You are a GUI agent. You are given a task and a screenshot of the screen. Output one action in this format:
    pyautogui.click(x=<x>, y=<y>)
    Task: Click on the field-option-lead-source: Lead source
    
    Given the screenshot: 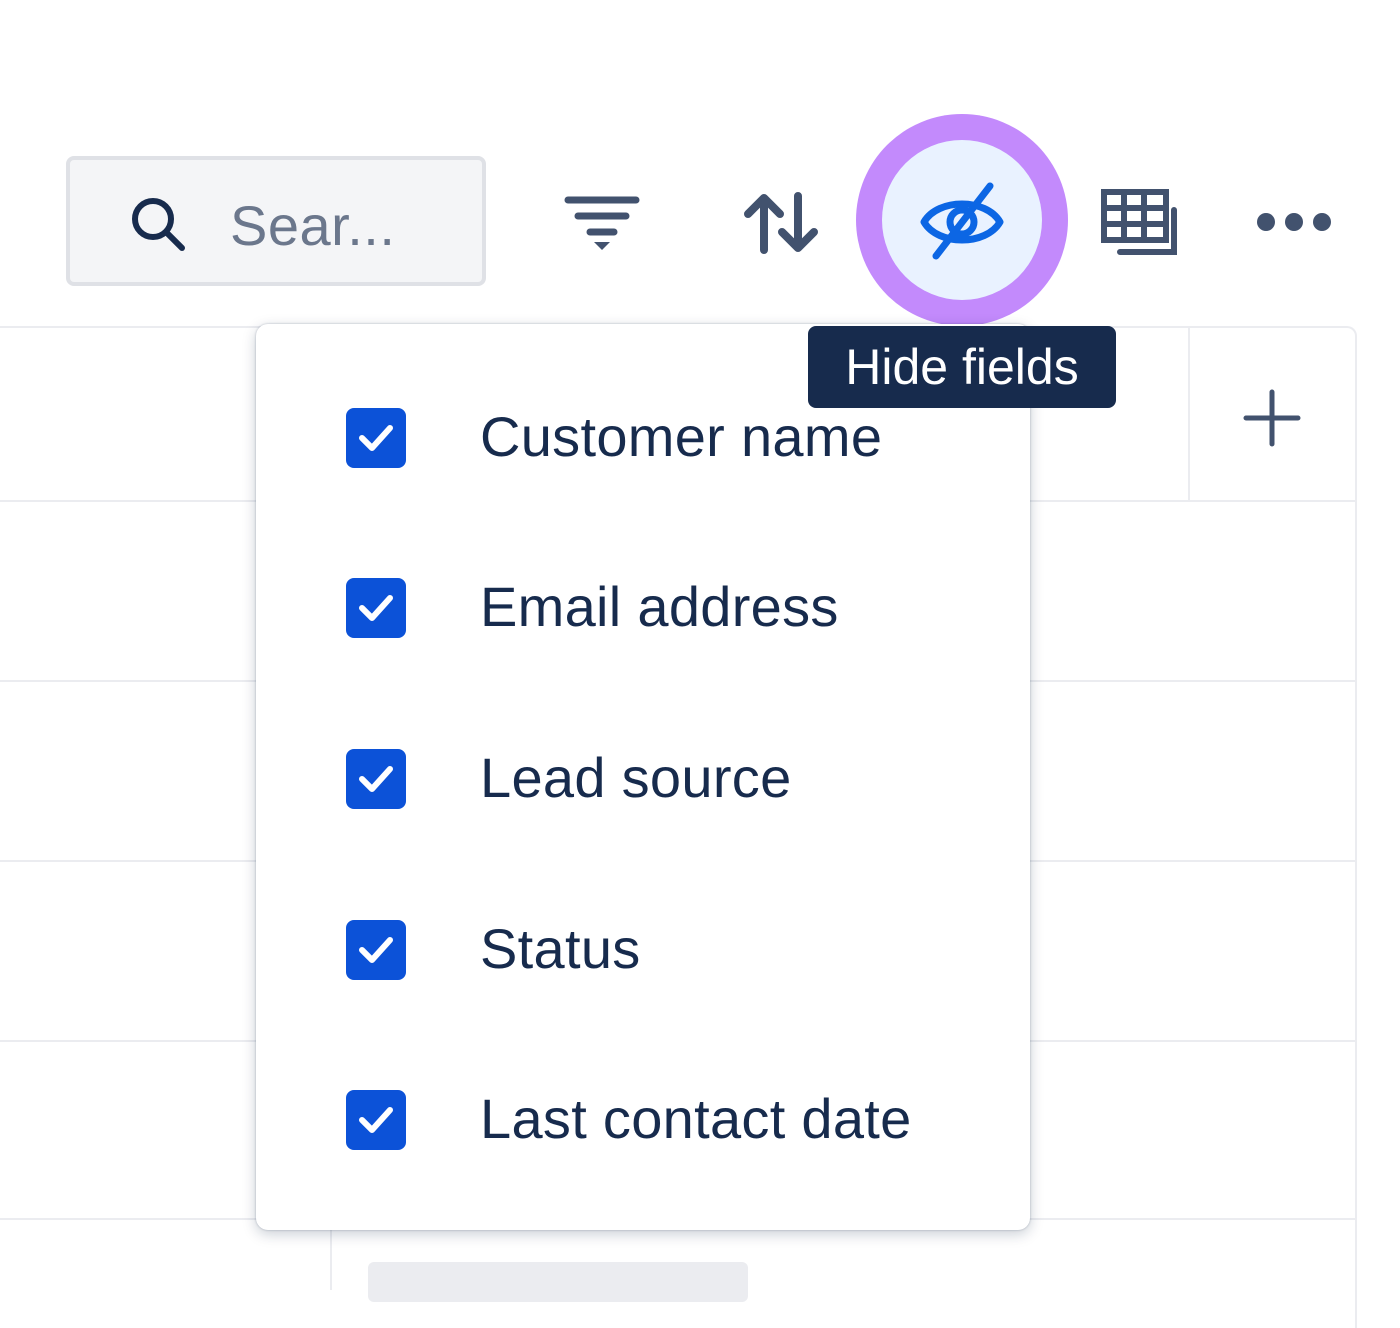 What is the action you would take?
    pyautogui.click(x=643, y=777)
    